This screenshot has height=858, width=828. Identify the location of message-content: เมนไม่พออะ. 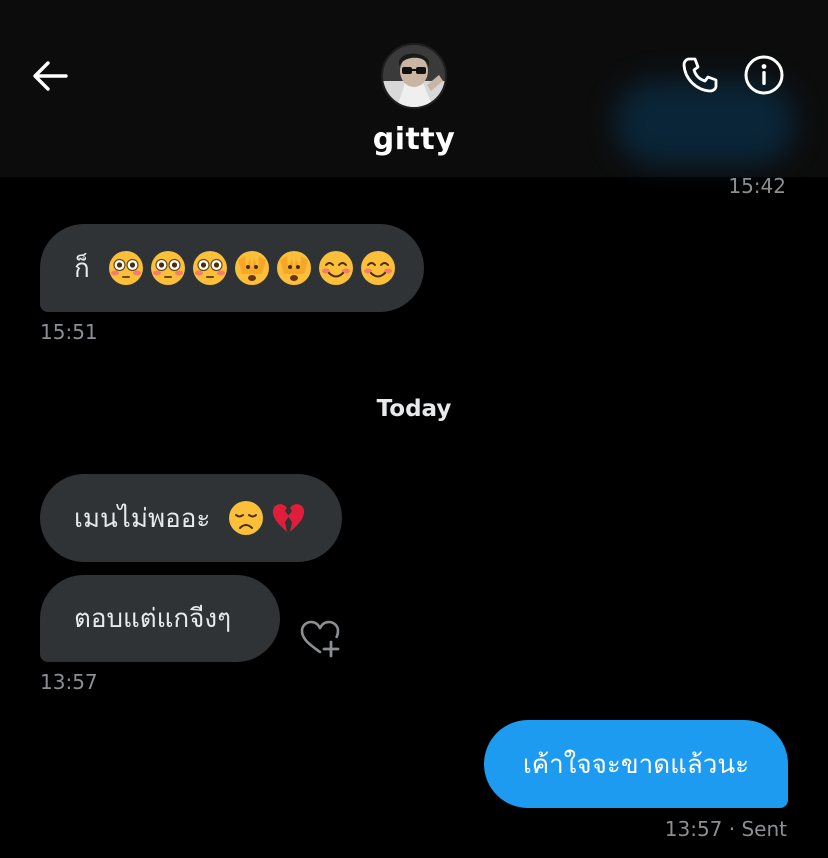
(190, 518).